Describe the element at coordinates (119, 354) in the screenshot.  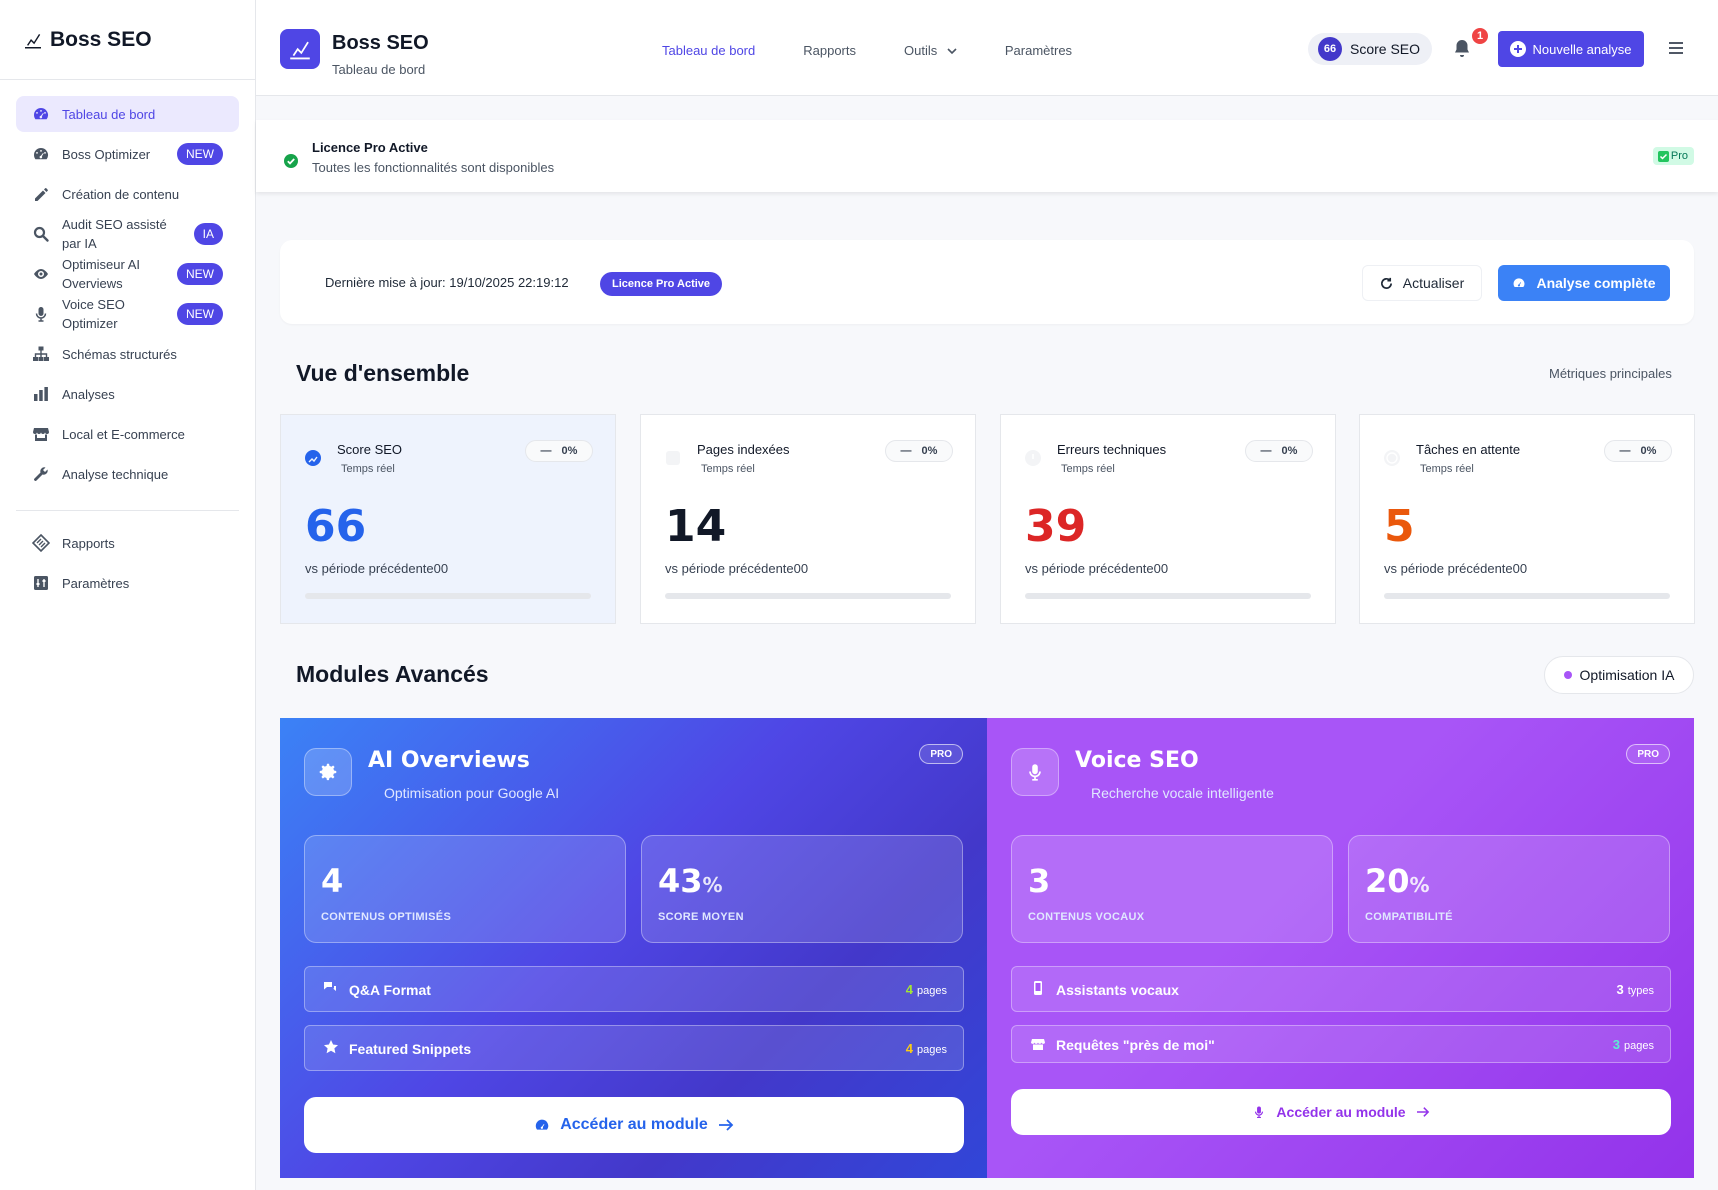
I see `sidebar-item-label: Schémas structurés` at that location.